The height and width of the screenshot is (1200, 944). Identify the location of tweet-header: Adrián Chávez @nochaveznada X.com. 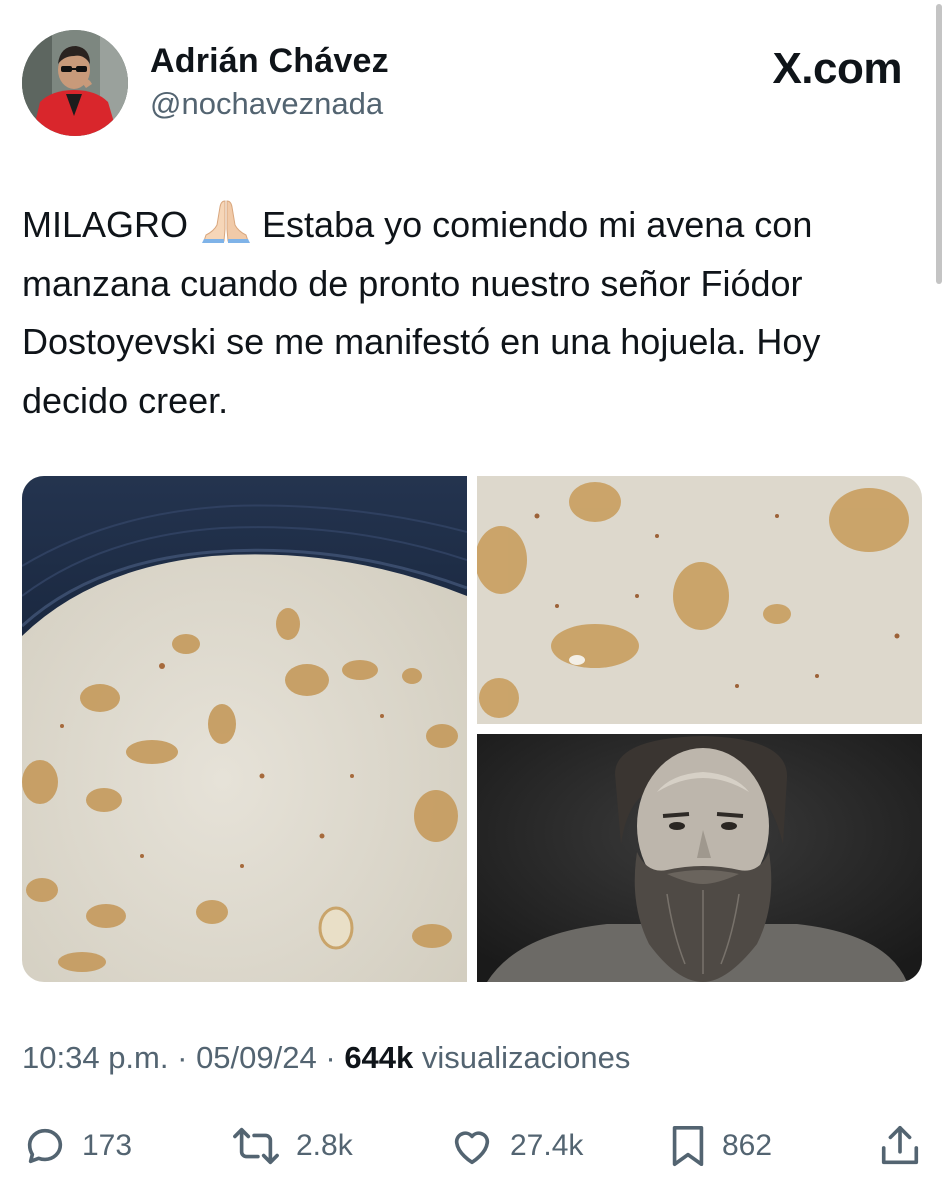
(472, 83).